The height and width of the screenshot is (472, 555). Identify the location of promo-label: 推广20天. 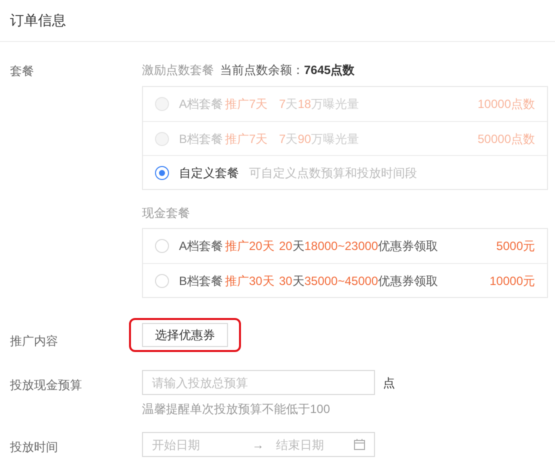
(250, 246).